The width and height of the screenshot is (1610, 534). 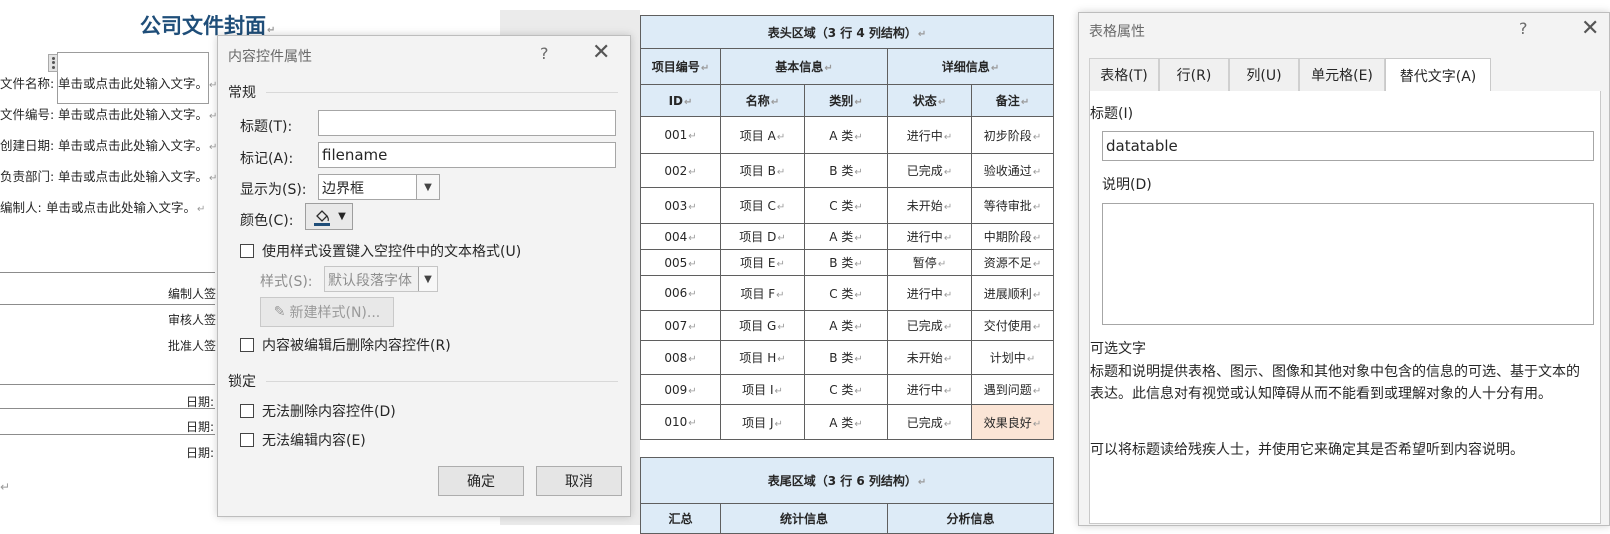 I want to click on tab-table: 表格(T), so click(x=1124, y=74).